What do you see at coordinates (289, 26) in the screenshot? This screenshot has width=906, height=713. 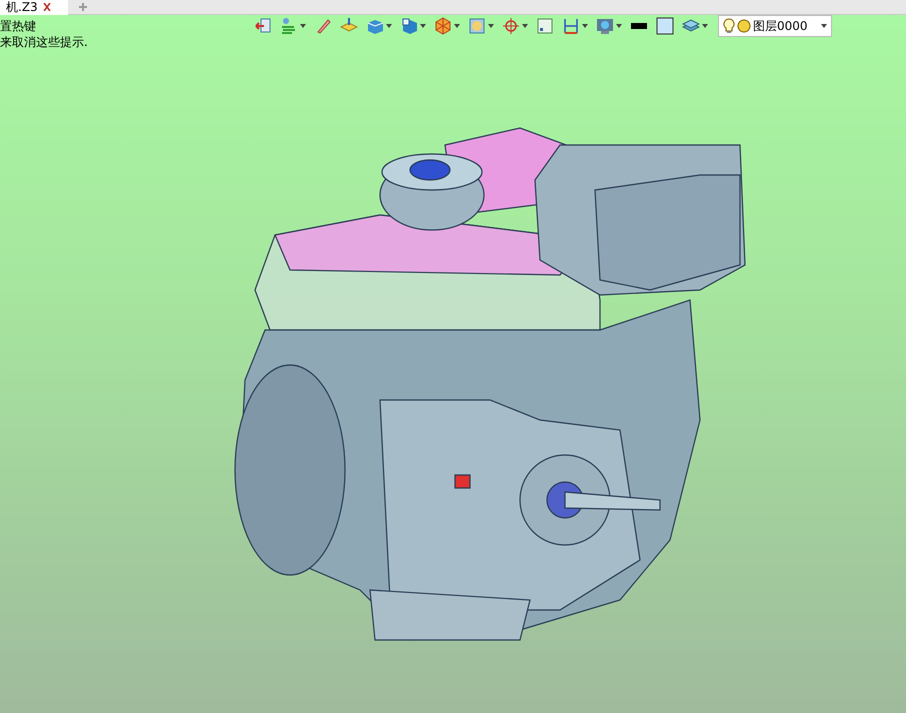 I see `layers-icon` at bounding box center [289, 26].